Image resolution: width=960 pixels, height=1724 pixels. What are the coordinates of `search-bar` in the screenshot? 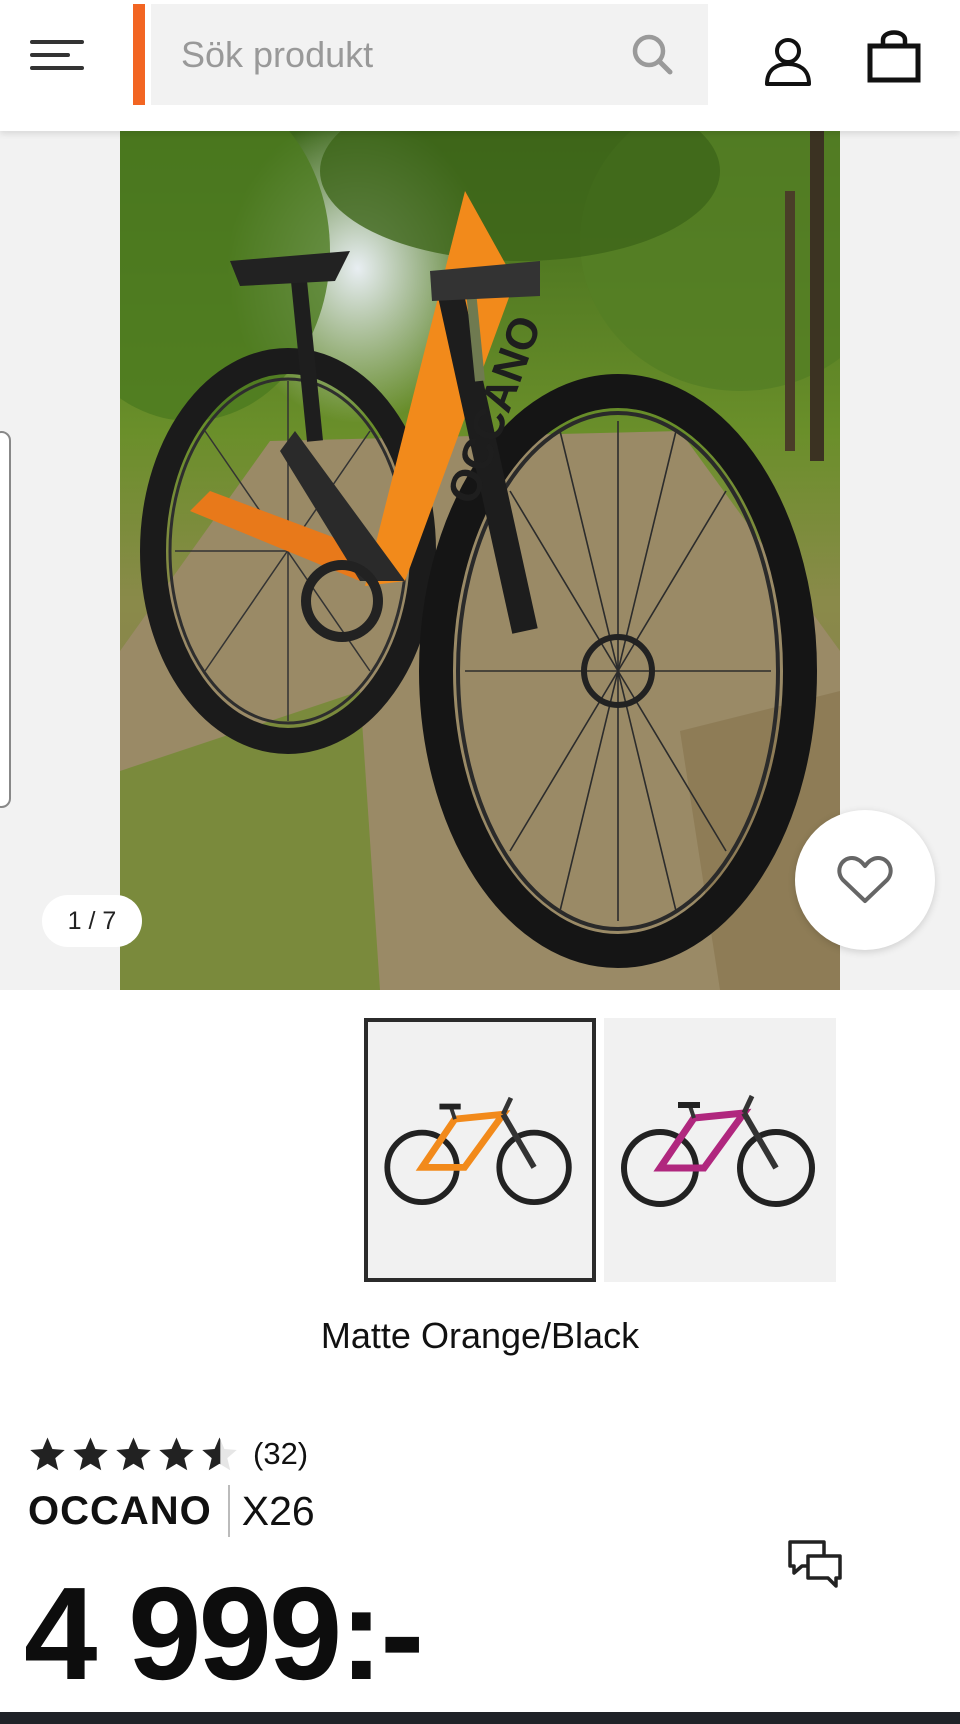 It's located at (429, 54).